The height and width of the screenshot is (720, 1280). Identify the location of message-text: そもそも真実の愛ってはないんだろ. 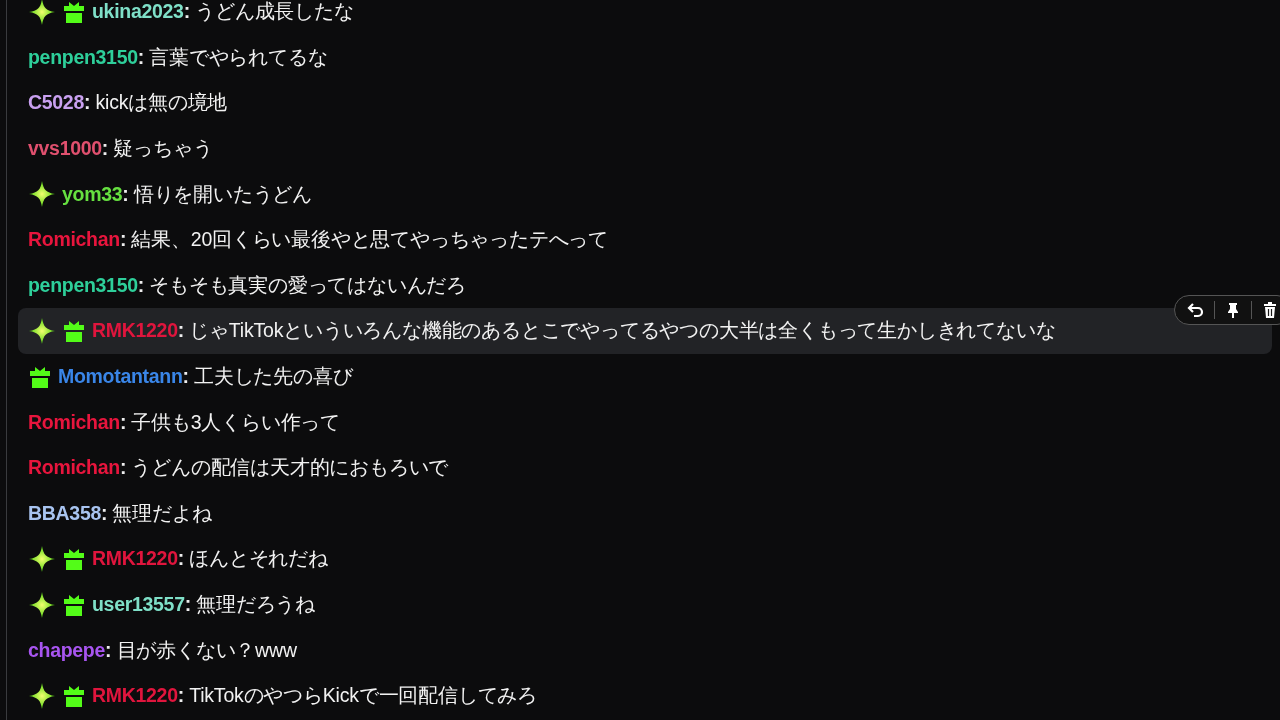
(308, 285).